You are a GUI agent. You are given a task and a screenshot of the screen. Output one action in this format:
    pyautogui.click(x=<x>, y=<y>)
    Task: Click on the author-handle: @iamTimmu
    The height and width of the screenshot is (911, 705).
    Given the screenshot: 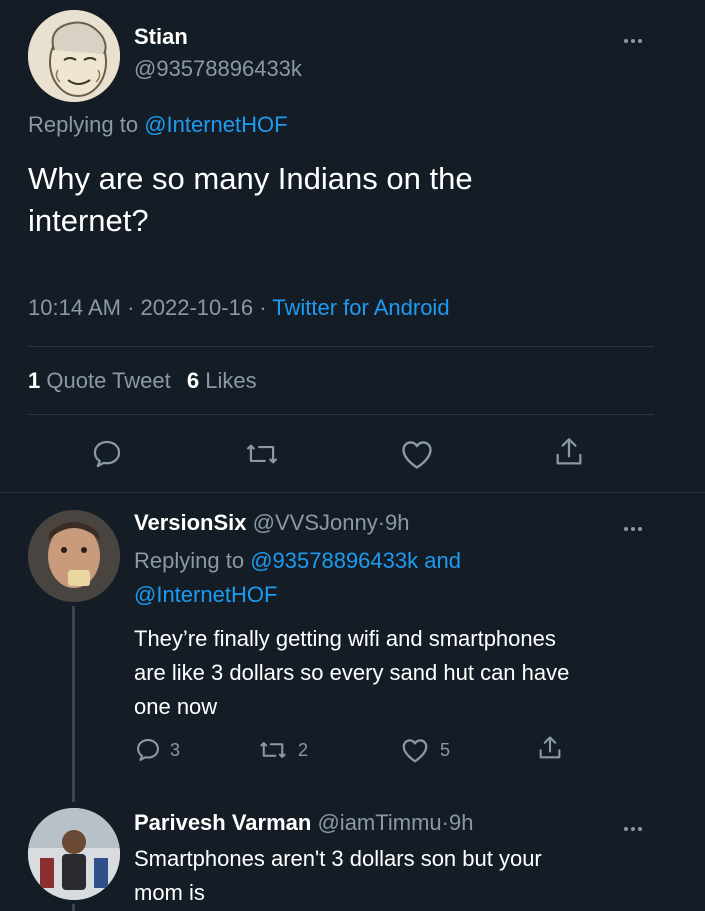 What is the action you would take?
    pyautogui.click(x=379, y=822)
    